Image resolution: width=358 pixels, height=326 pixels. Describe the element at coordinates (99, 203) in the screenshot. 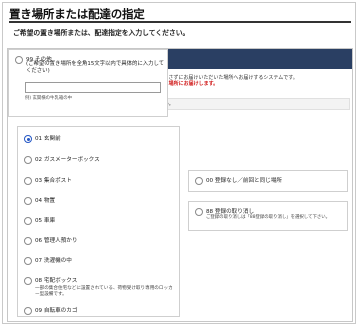

I see `option-04-storage-shed: 04 物置` at that location.